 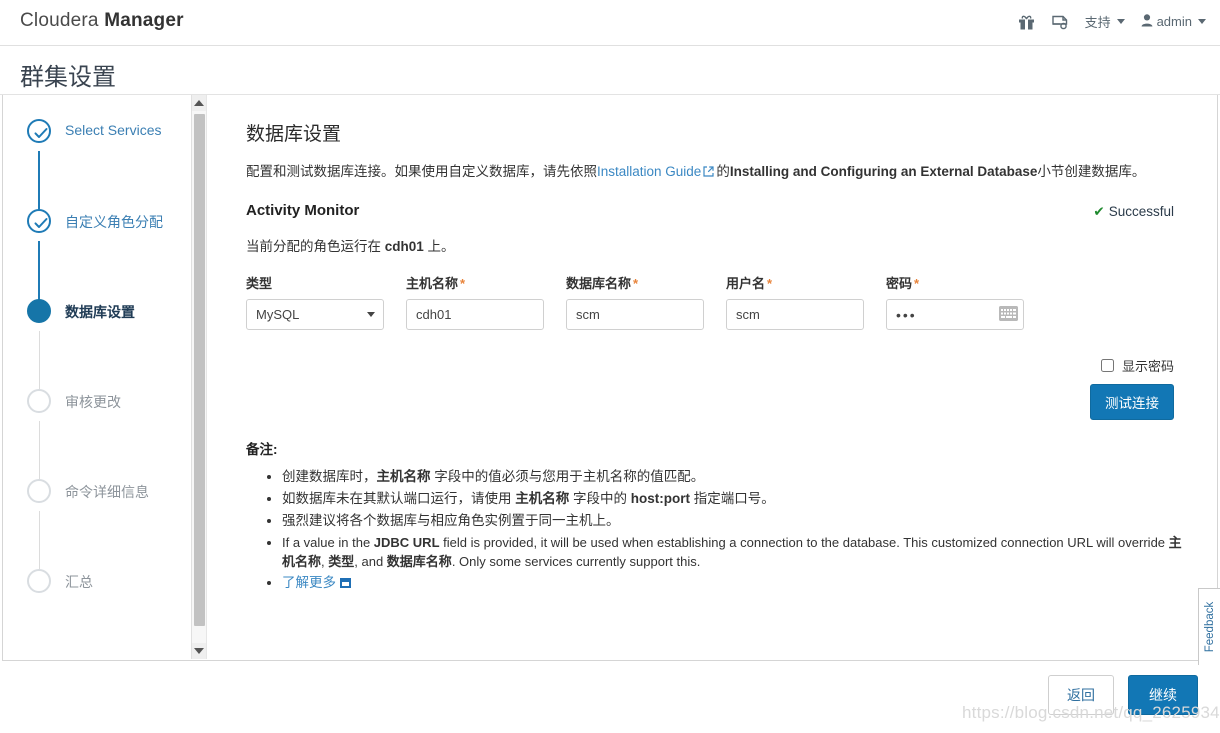 I want to click on top-bar-actions: 支持 admin, so click(x=1112, y=21).